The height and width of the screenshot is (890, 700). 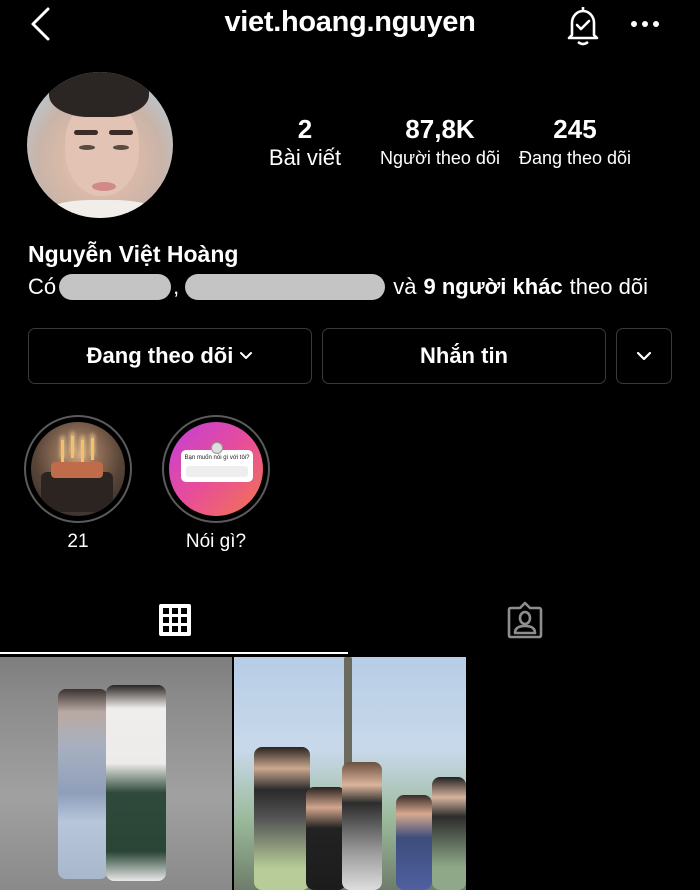 I want to click on following-button-label: Đang theo dõi, so click(x=160, y=355).